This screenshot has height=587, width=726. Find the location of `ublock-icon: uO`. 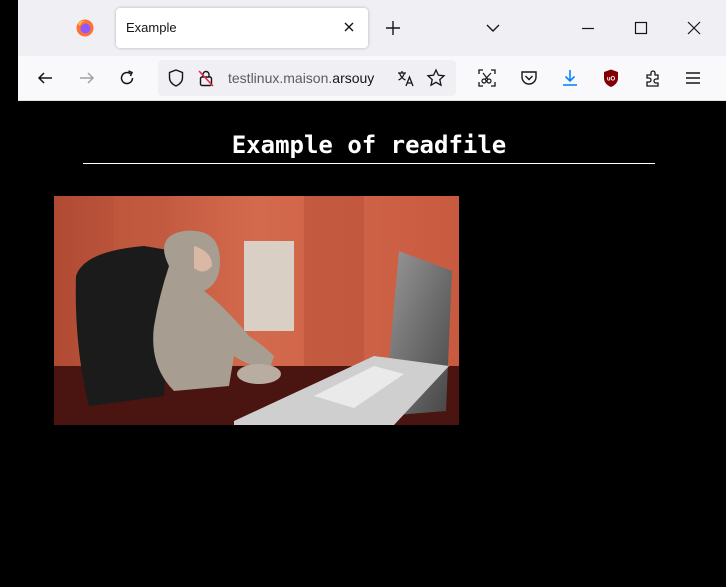

ublock-icon: uO is located at coordinates (611, 78).